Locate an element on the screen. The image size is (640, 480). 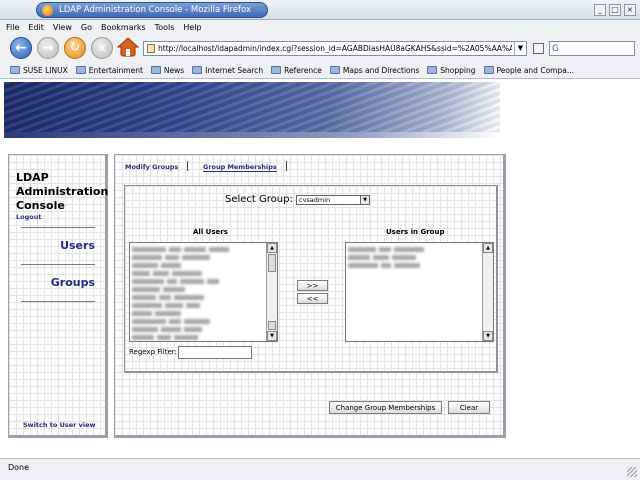
menu-tools: Tools is located at coordinates (165, 27).